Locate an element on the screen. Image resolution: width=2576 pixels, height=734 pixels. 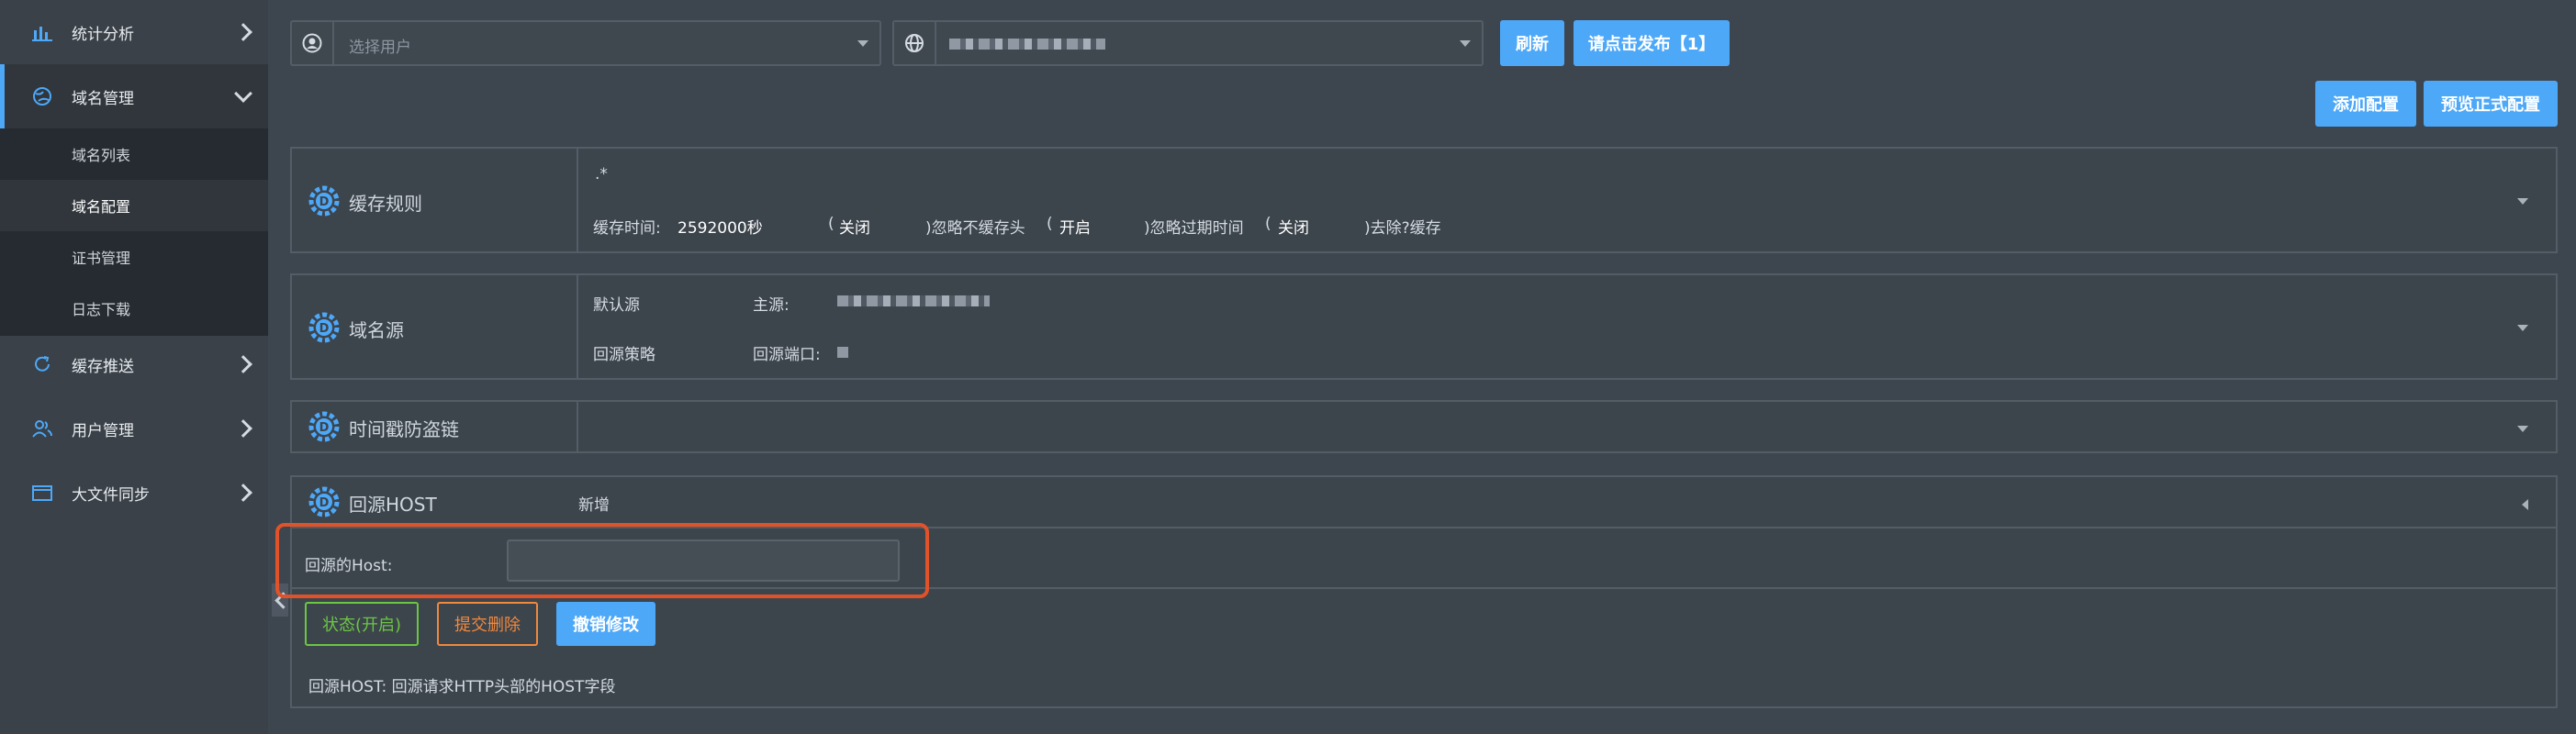
sidebar-item-label: 域名管理 is located at coordinates (103, 98).